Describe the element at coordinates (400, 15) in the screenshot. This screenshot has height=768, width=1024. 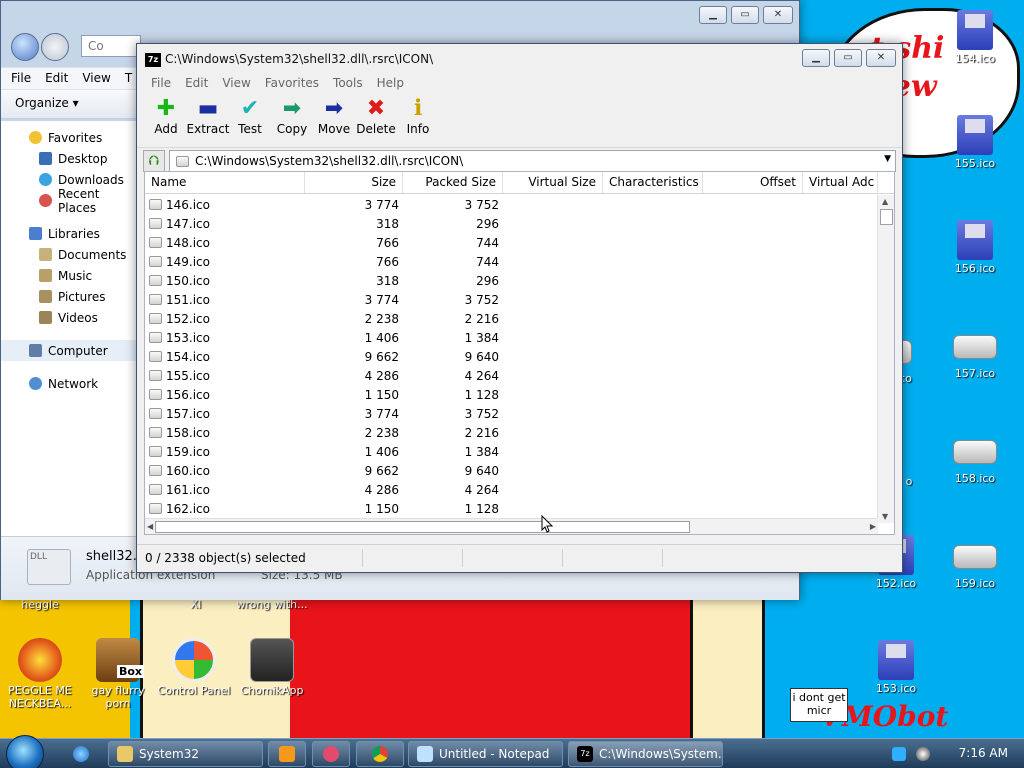
I see `explorer-titlebar: ▁ ▭ ✕` at that location.